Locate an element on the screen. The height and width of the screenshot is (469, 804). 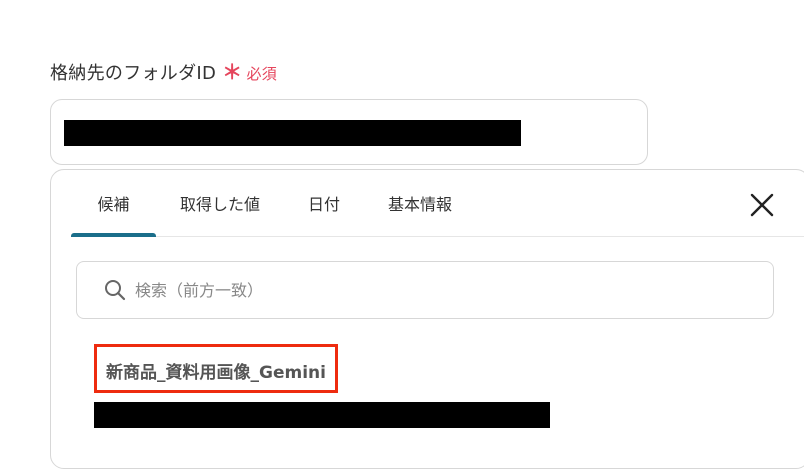
search-icon is located at coordinates (115, 290).